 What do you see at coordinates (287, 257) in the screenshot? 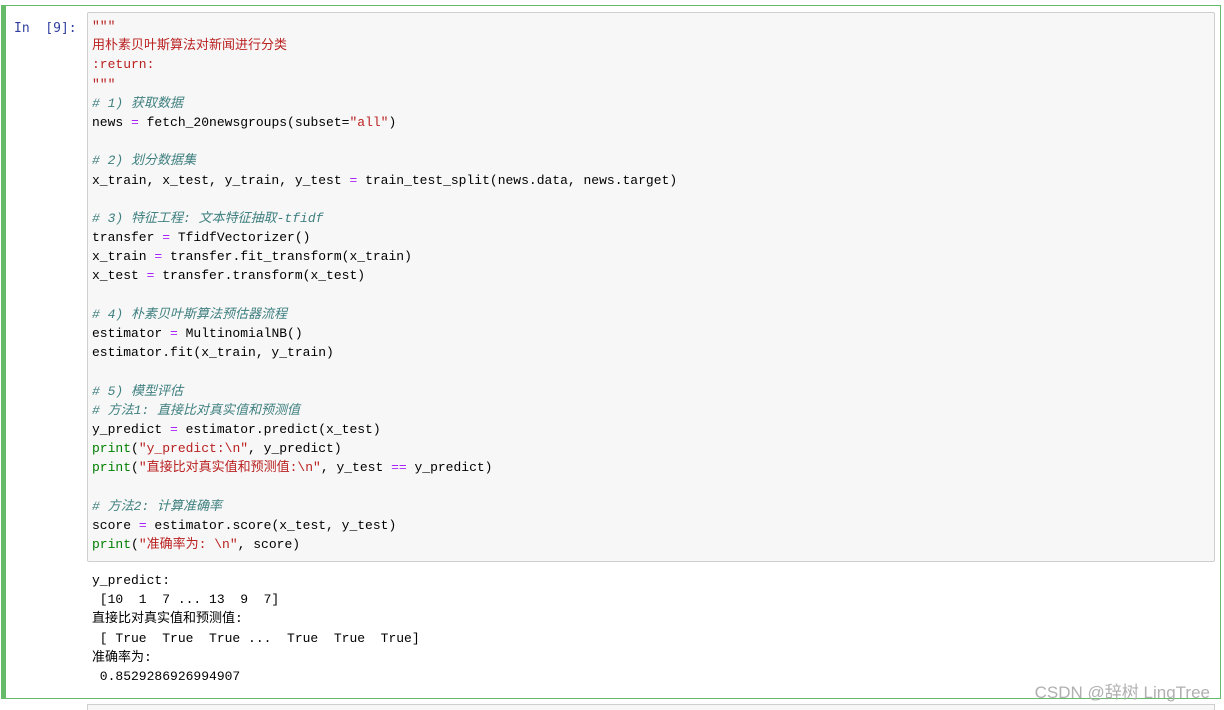
I see `code-token: transfer.fit_transform(x_train)` at bounding box center [287, 257].